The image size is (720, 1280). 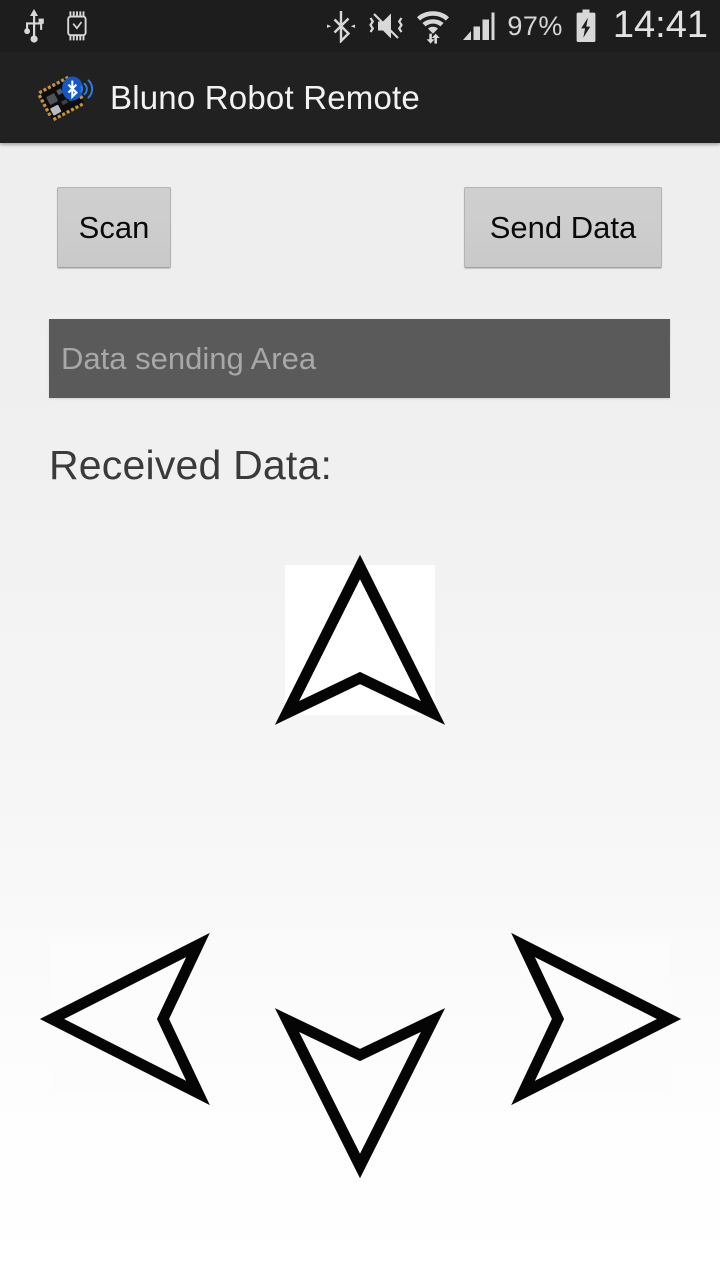 What do you see at coordinates (386, 26) in the screenshot?
I see `mute-vibrate-icon` at bounding box center [386, 26].